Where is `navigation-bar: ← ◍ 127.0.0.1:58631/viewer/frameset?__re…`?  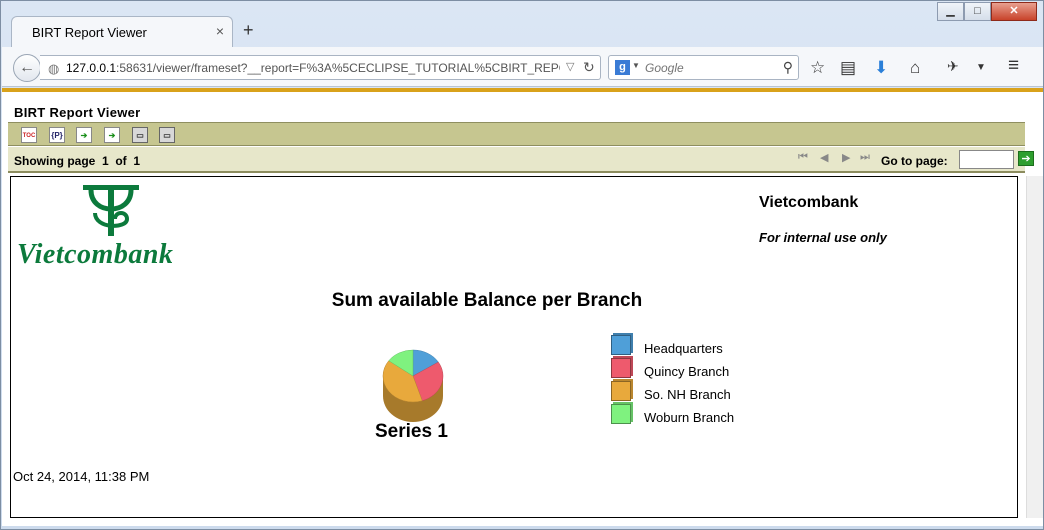 navigation-bar: ← ◍ 127.0.0.1:58631/viewer/frameset?__re… is located at coordinates (522, 67).